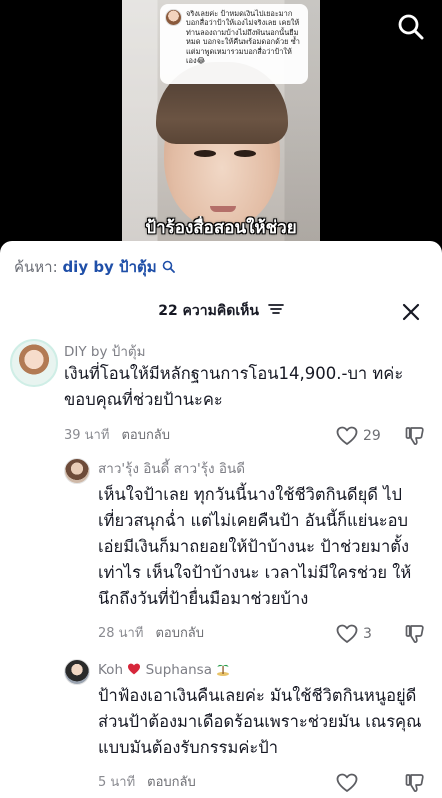 This screenshot has height=798, width=442. I want to click on like-button: 29, so click(358, 436).